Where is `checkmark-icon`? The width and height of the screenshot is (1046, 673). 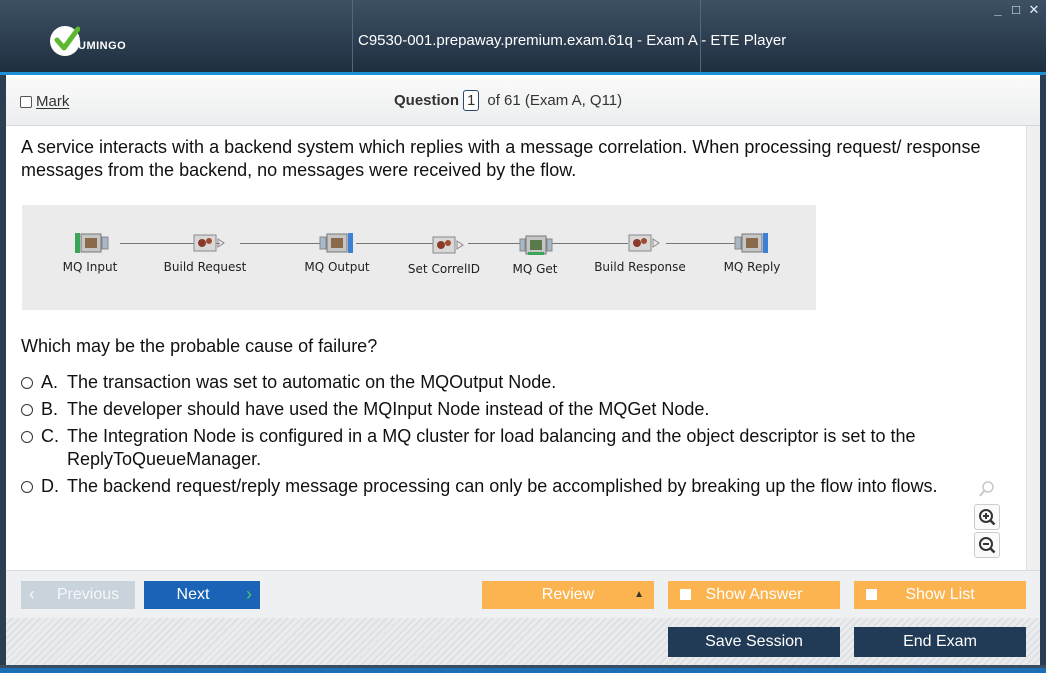
checkmark-icon is located at coordinates (65, 41).